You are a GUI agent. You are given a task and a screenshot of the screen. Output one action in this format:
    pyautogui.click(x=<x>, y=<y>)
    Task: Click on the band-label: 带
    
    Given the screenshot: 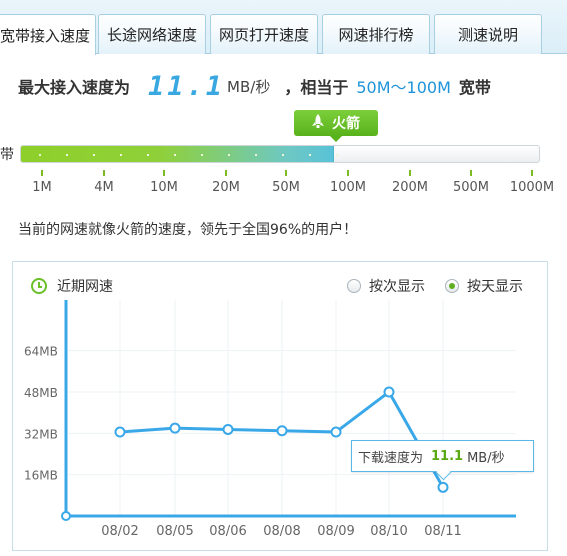 What is the action you would take?
    pyautogui.click(x=7, y=155)
    